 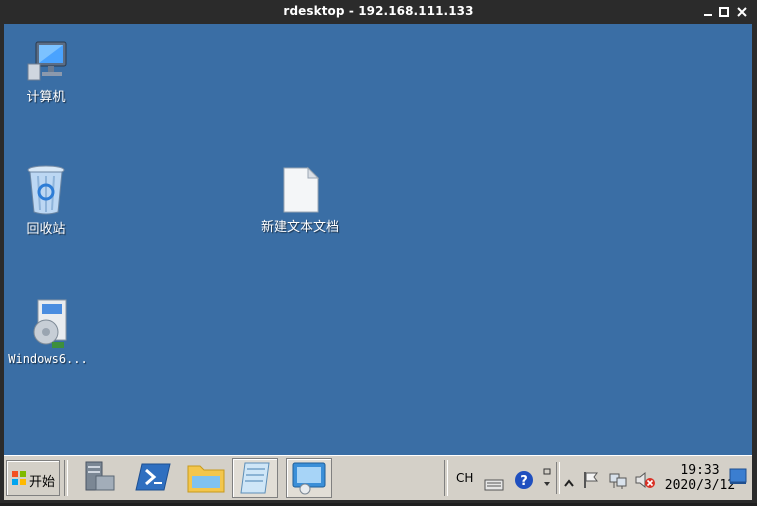 I want to click on volume-muted-icon, so click(x=645, y=480).